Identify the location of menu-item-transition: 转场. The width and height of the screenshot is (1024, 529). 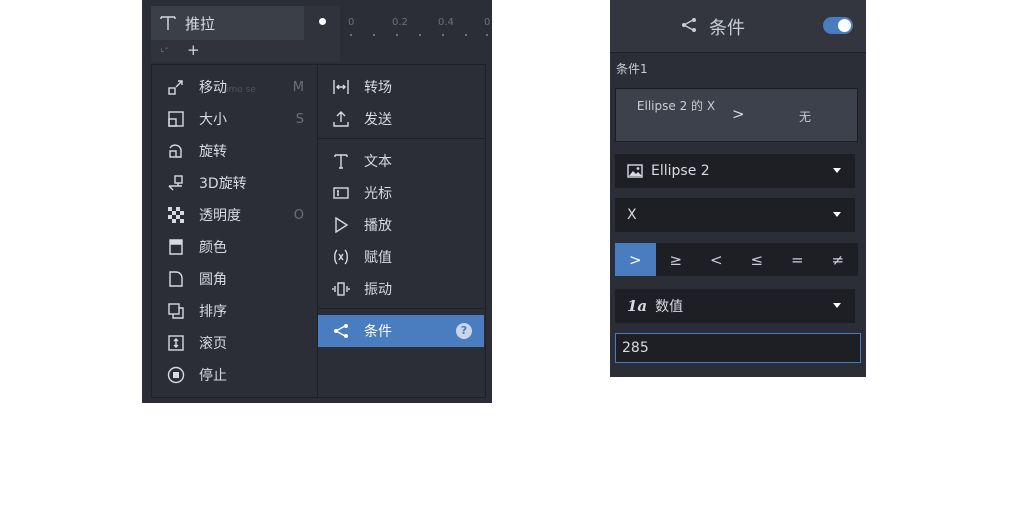
(401, 87).